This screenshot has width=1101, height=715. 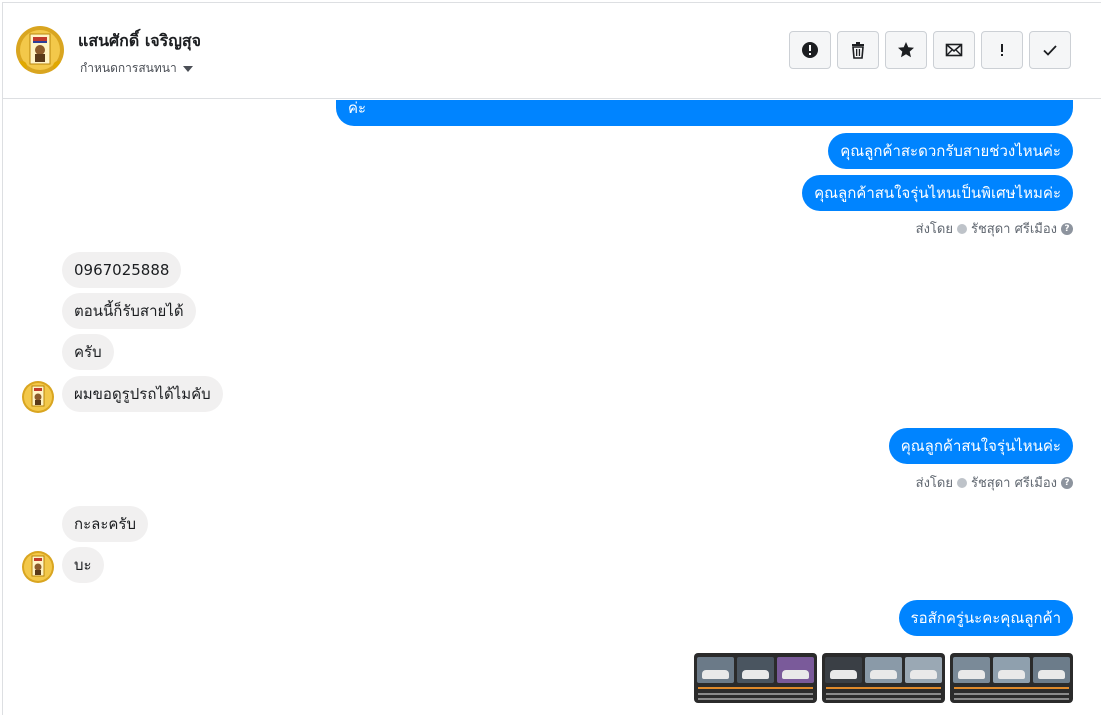 I want to click on message-text: คุณลูกค้าสนใจรุ่นไหนเป็นพิเศษไหมค่ะ, so click(x=937, y=193).